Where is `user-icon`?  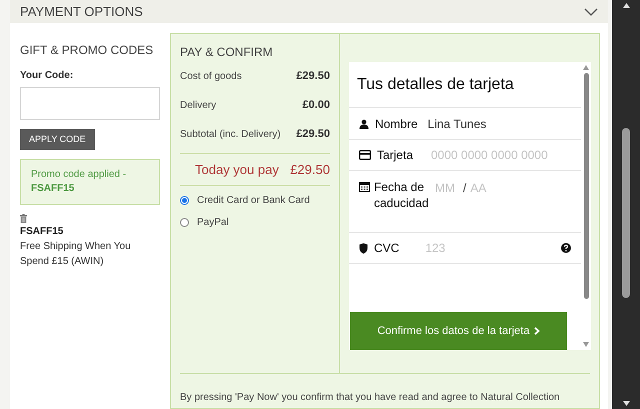 user-icon is located at coordinates (363, 123).